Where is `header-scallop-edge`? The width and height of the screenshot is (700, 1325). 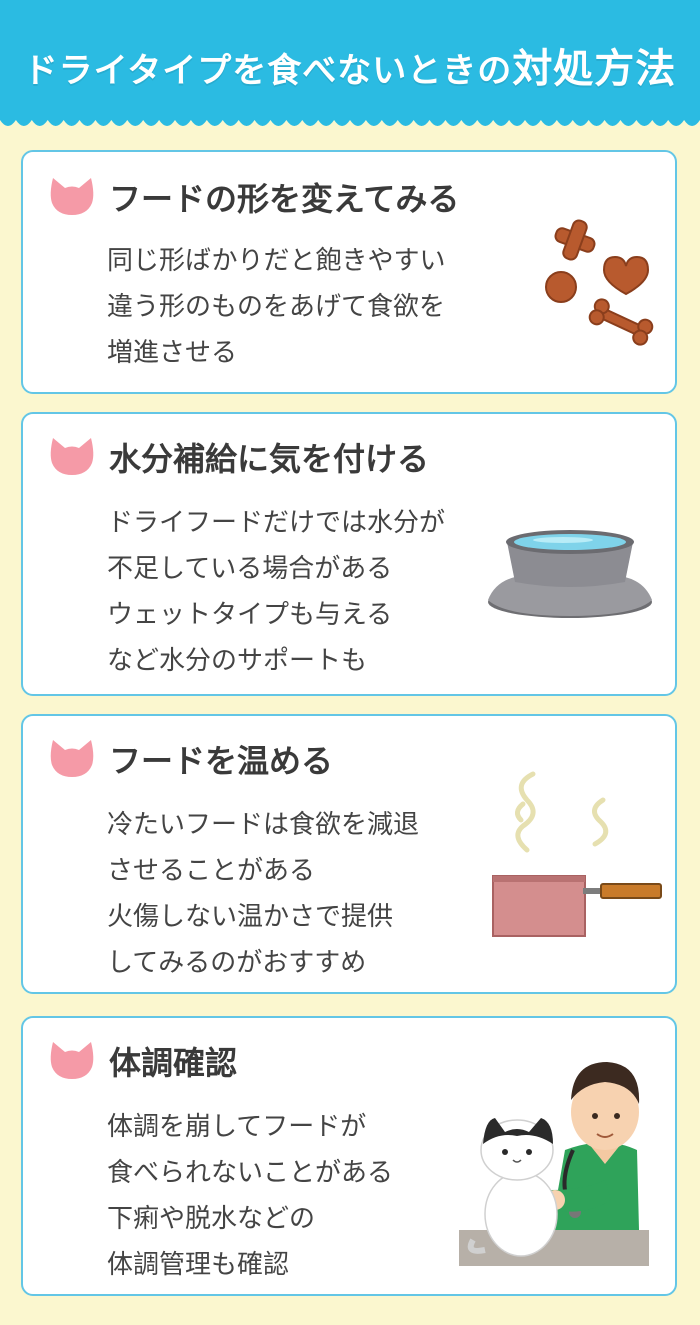
header-scallop-edge is located at coordinates (350, 119).